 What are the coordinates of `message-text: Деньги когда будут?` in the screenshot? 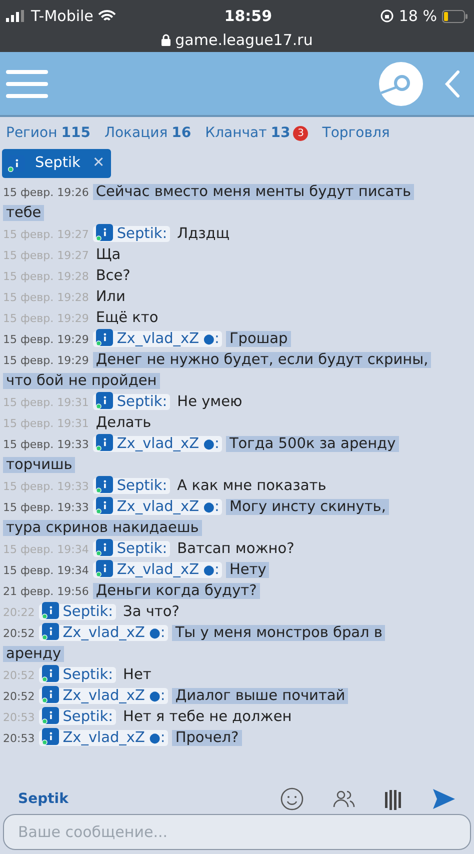 It's located at (176, 591).